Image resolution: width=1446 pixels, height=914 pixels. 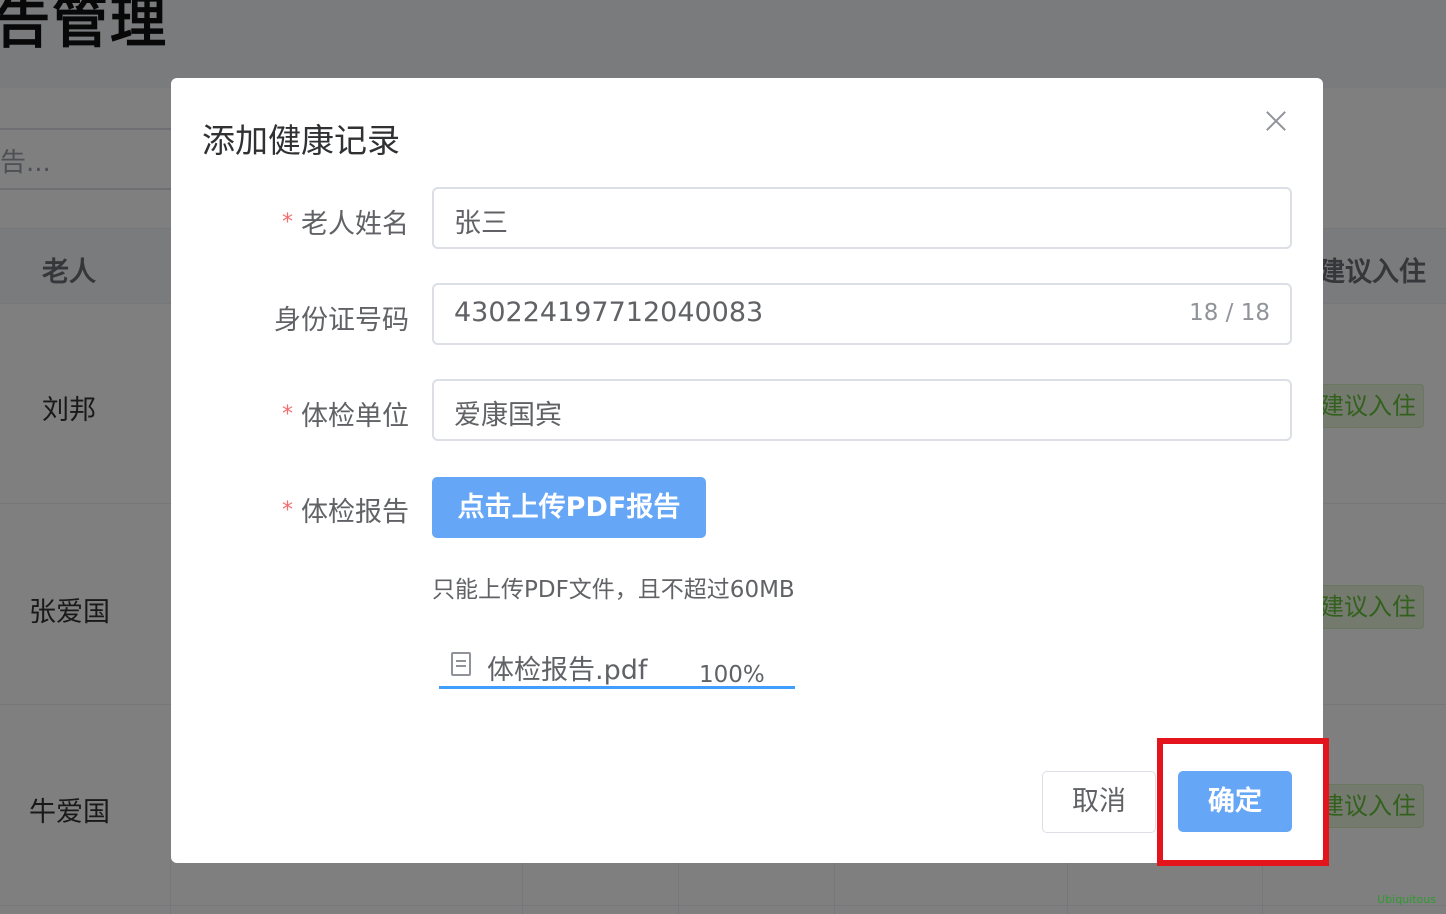 I want to click on id-number-label-text: 身份证号码, so click(x=341, y=320).